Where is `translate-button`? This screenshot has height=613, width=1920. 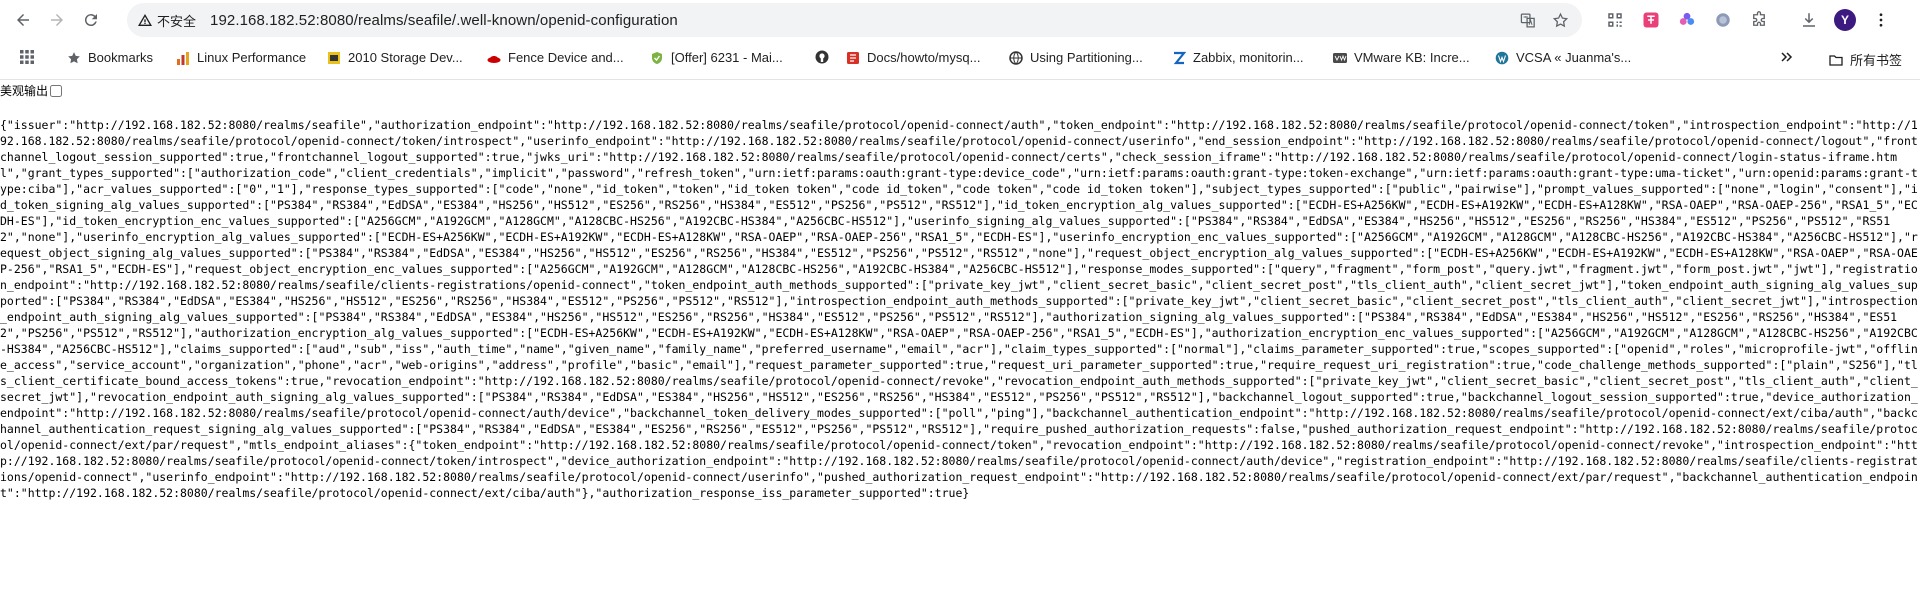
translate-button is located at coordinates (1528, 20).